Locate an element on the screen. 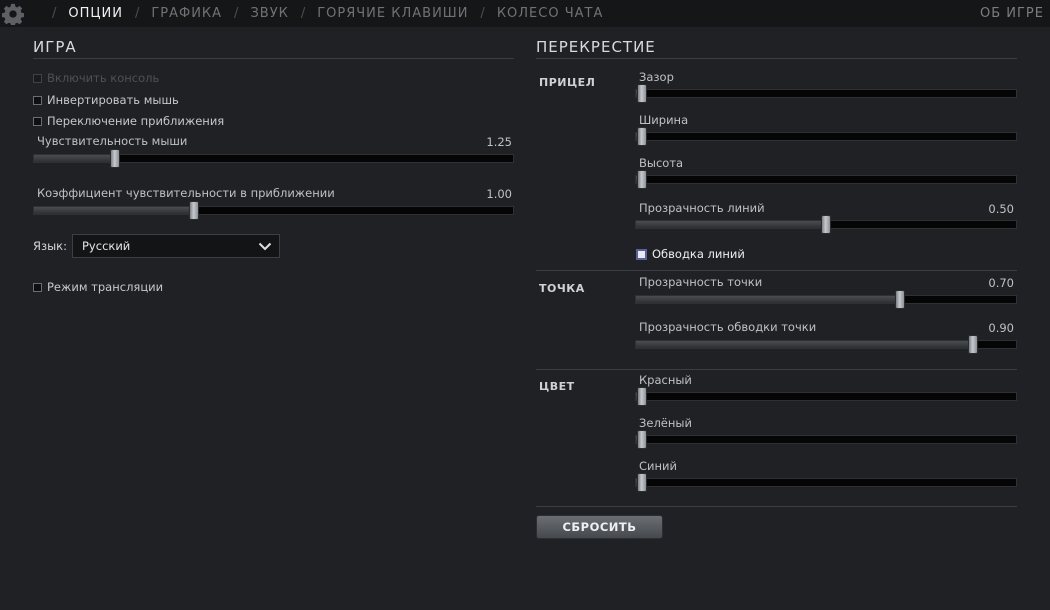 This screenshot has height=610, width=1050. about-game-link: ОБ ИГРЕ is located at coordinates (1012, 13).